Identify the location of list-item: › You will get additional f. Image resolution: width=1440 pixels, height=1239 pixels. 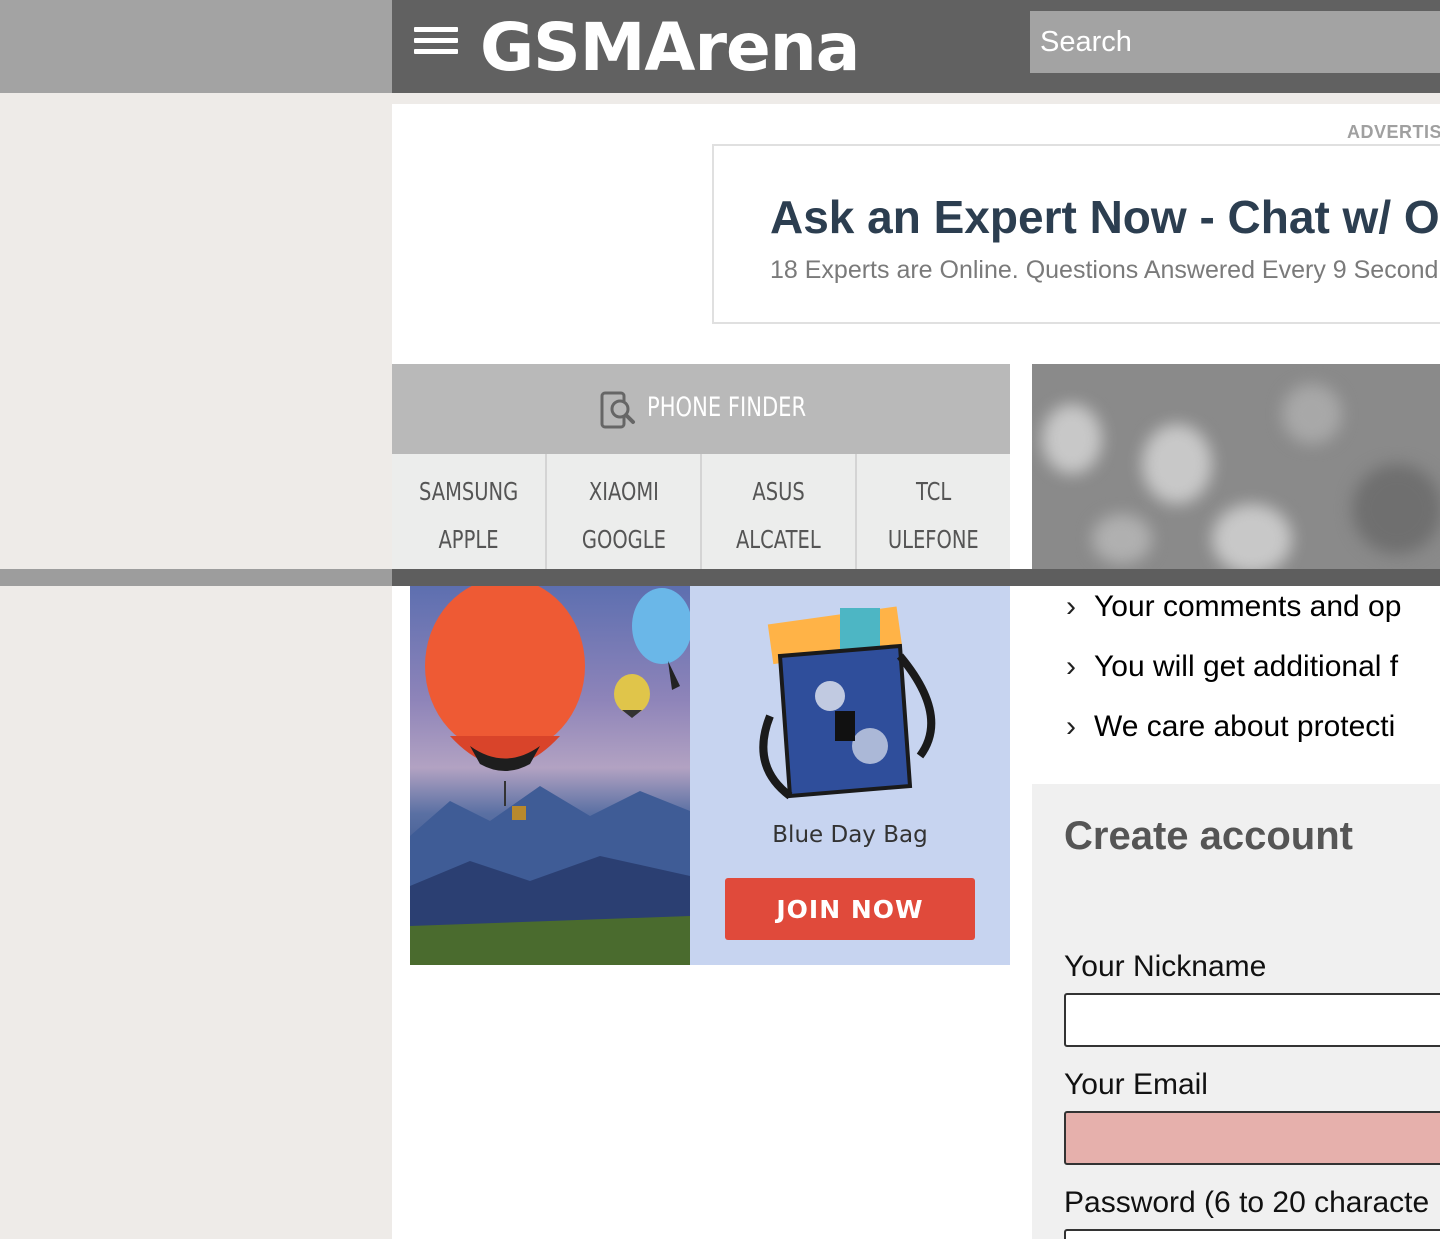
(1232, 667).